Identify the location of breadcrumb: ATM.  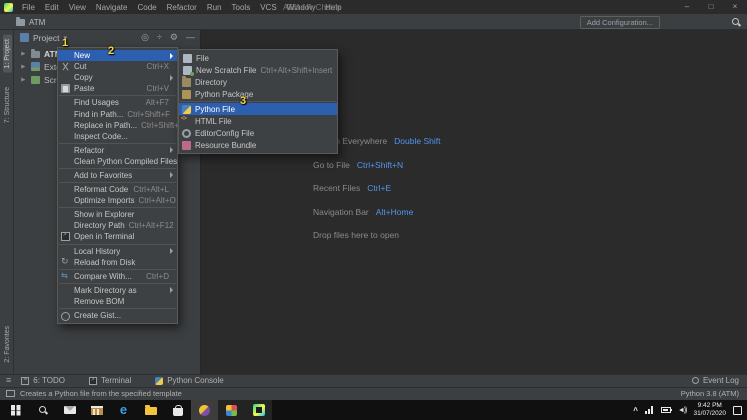
(30, 21).